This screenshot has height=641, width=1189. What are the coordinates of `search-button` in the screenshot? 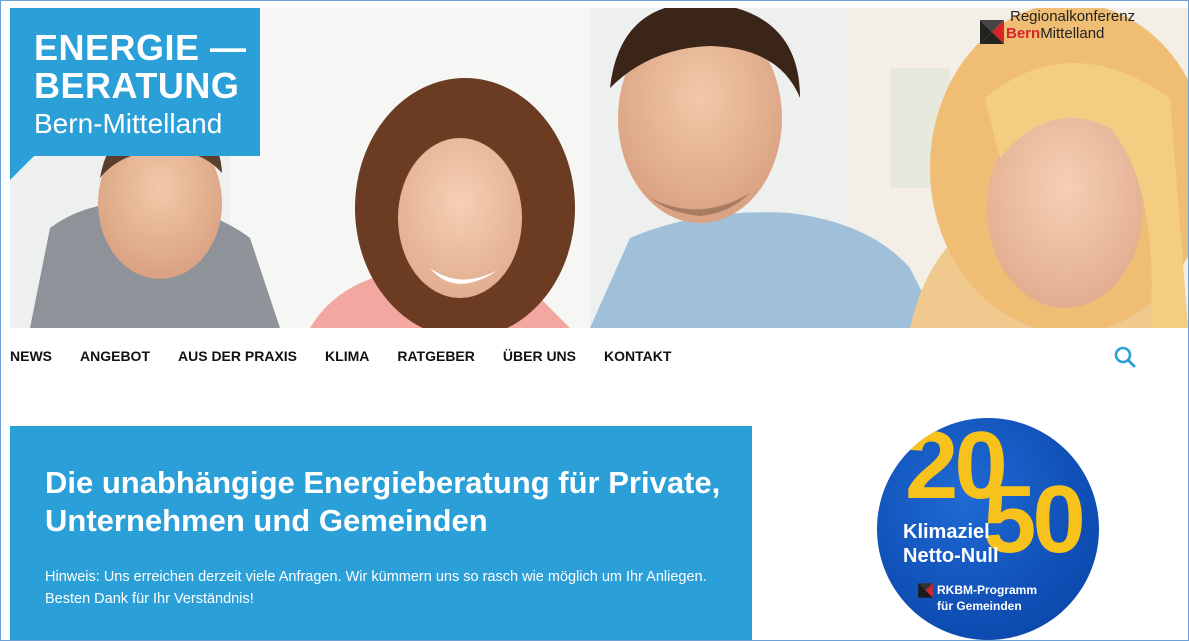 It's located at (1125, 357).